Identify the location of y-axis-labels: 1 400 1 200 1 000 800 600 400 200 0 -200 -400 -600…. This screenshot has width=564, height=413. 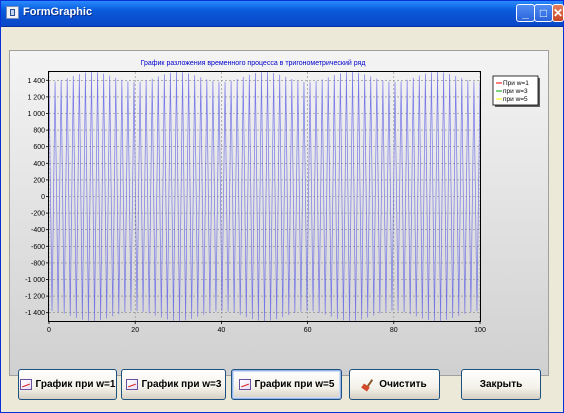
(35, 197).